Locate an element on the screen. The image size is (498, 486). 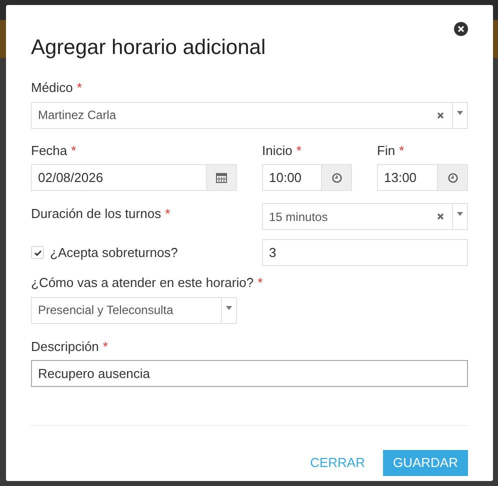
calendar-icon is located at coordinates (221, 177).